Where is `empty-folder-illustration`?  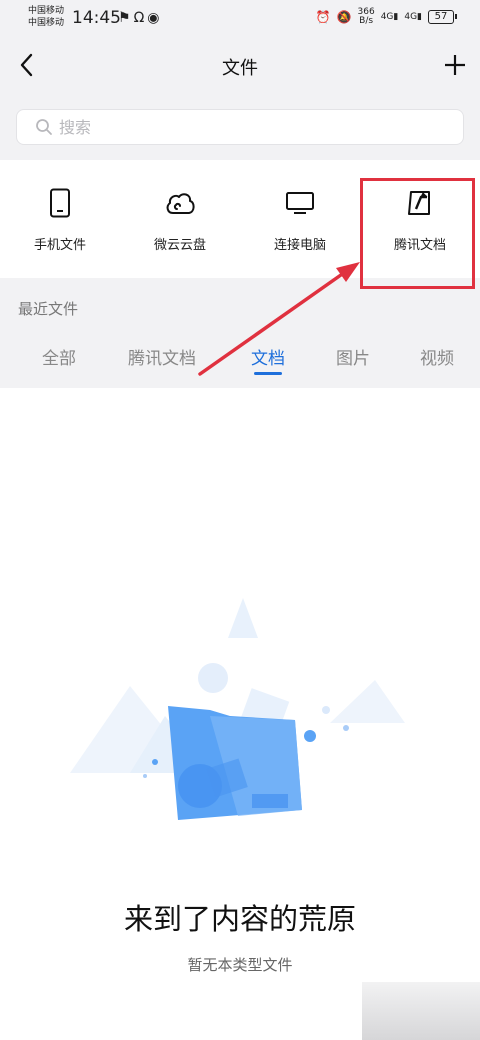
empty-folder-illustration is located at coordinates (237, 709).